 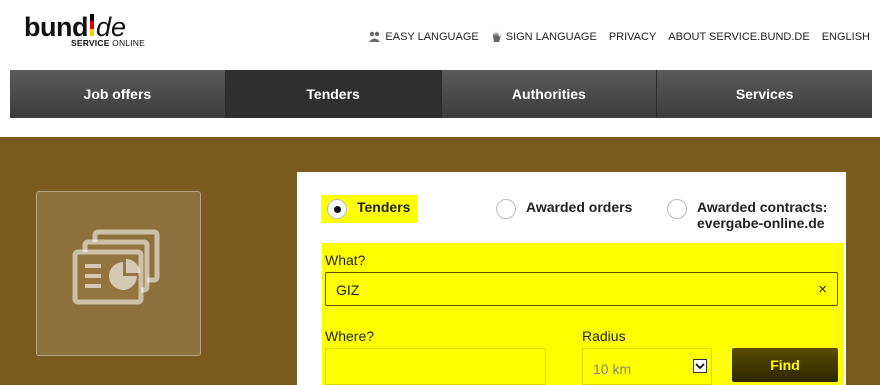 What do you see at coordinates (700, 366) in the screenshot?
I see `chevron-down-icon` at bounding box center [700, 366].